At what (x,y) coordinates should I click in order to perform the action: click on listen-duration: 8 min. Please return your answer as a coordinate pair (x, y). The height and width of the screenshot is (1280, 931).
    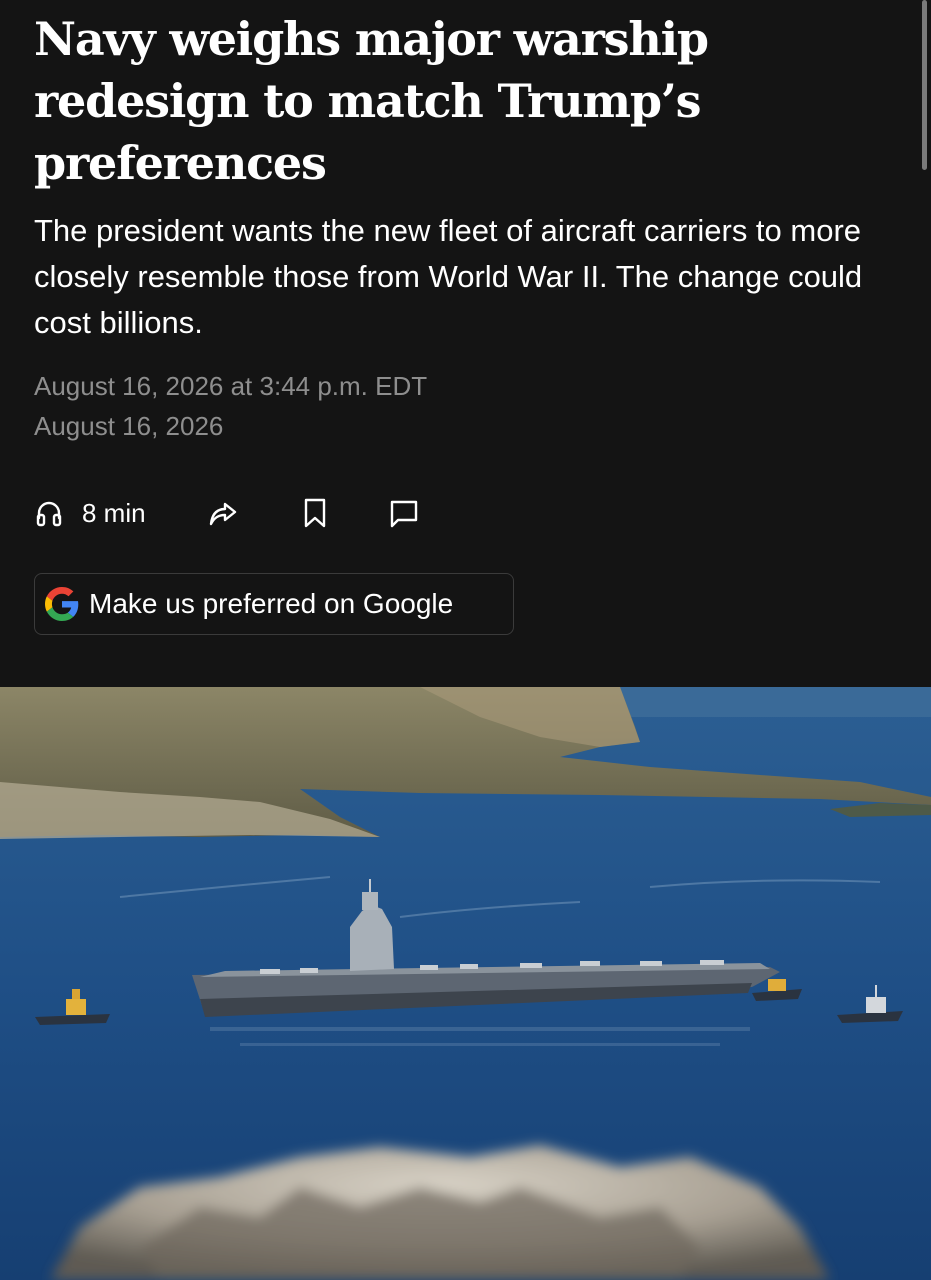
    Looking at the image, I should click on (114, 512).